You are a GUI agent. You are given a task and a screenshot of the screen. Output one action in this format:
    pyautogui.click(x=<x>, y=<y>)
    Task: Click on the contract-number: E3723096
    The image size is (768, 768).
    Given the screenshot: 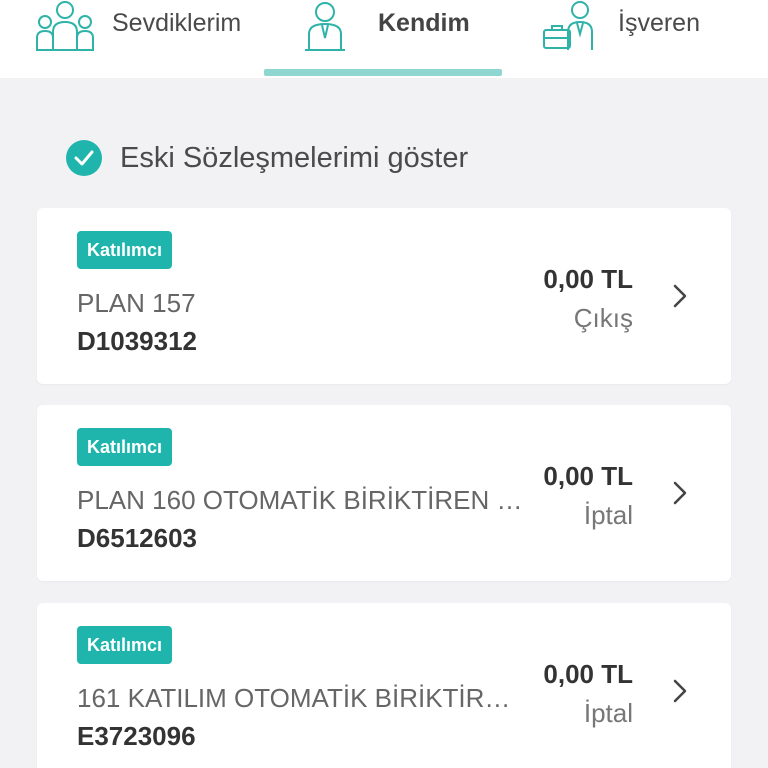 What is the action you would take?
    pyautogui.click(x=136, y=736)
    